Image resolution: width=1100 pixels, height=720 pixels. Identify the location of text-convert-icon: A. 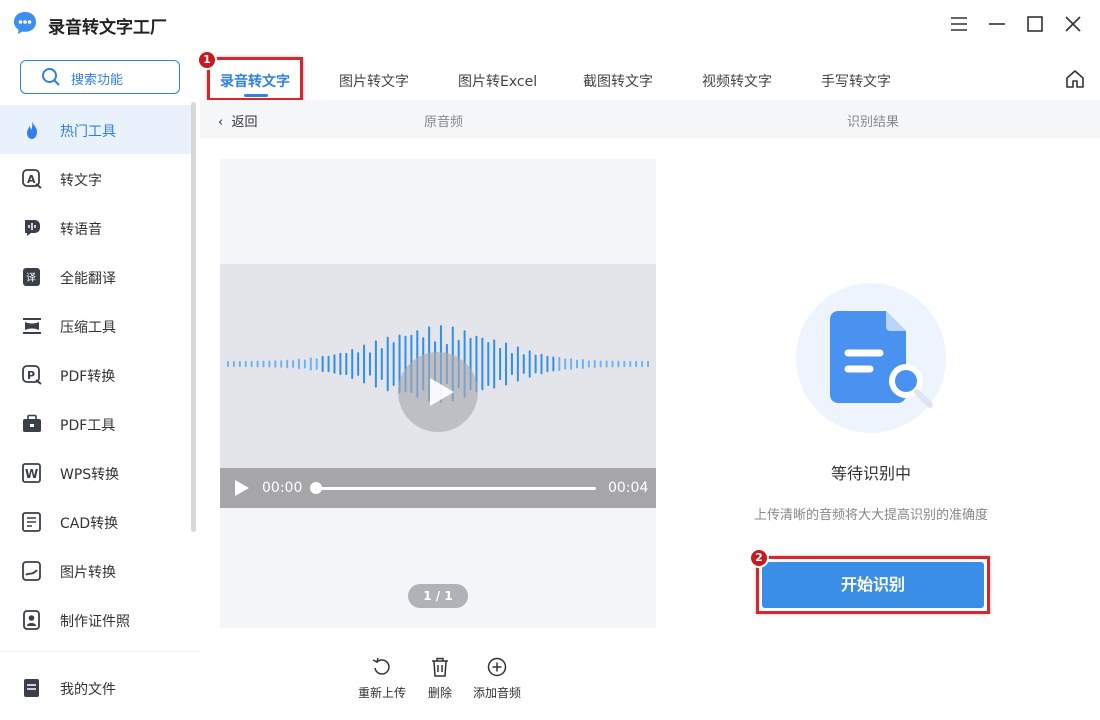
(32, 179).